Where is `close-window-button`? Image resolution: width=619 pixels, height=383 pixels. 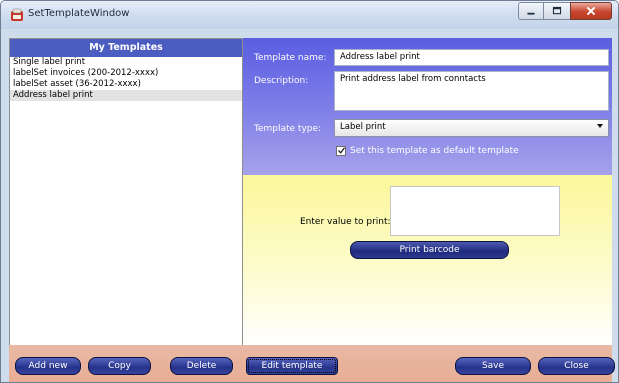
close-window-button is located at coordinates (591, 11).